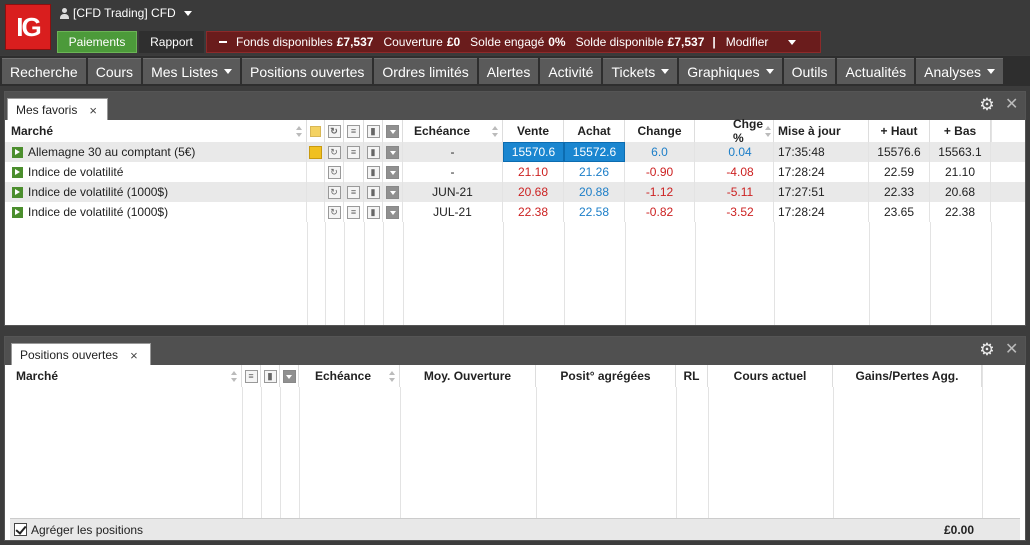 The width and height of the screenshot is (1030, 545). What do you see at coordinates (533, 212) in the screenshot?
I see `sell-price-cell: 22.38` at bounding box center [533, 212].